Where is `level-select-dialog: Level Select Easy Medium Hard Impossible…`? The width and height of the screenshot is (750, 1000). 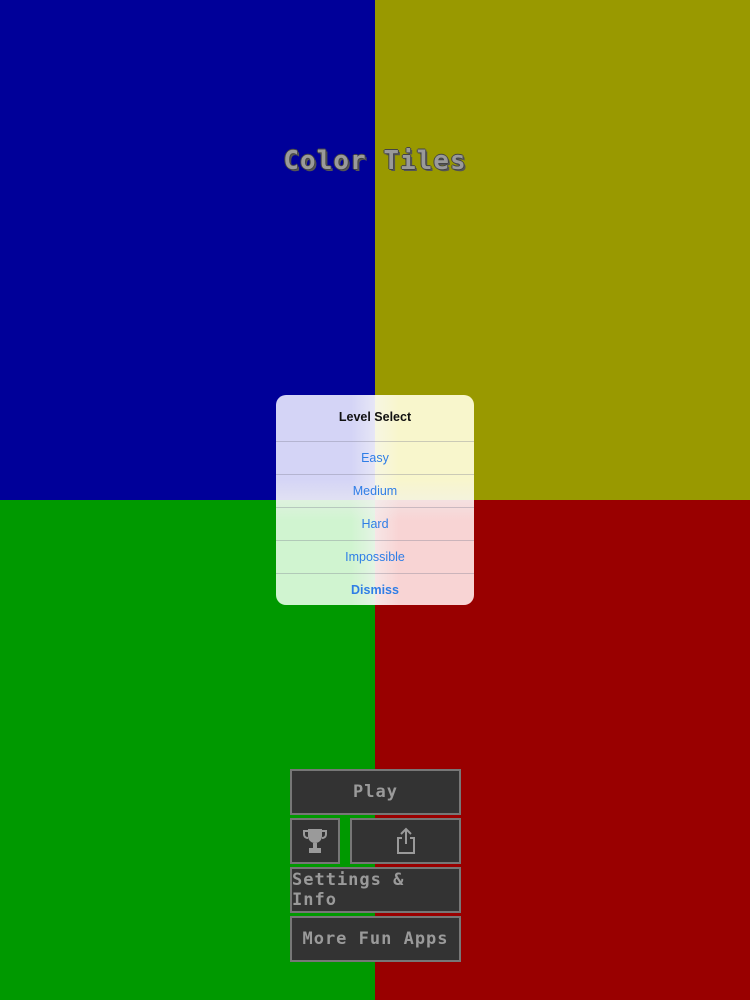
level-select-dialog: Level Select Easy Medium Hard Impossible… is located at coordinates (375, 500).